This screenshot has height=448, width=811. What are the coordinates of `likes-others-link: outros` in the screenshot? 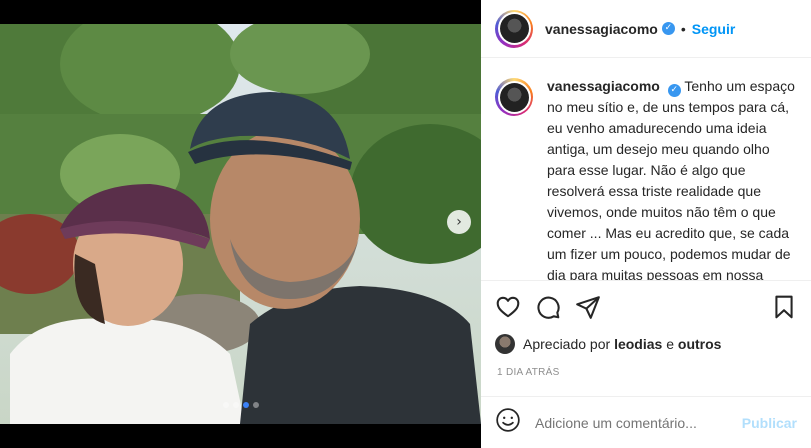 It's located at (700, 344).